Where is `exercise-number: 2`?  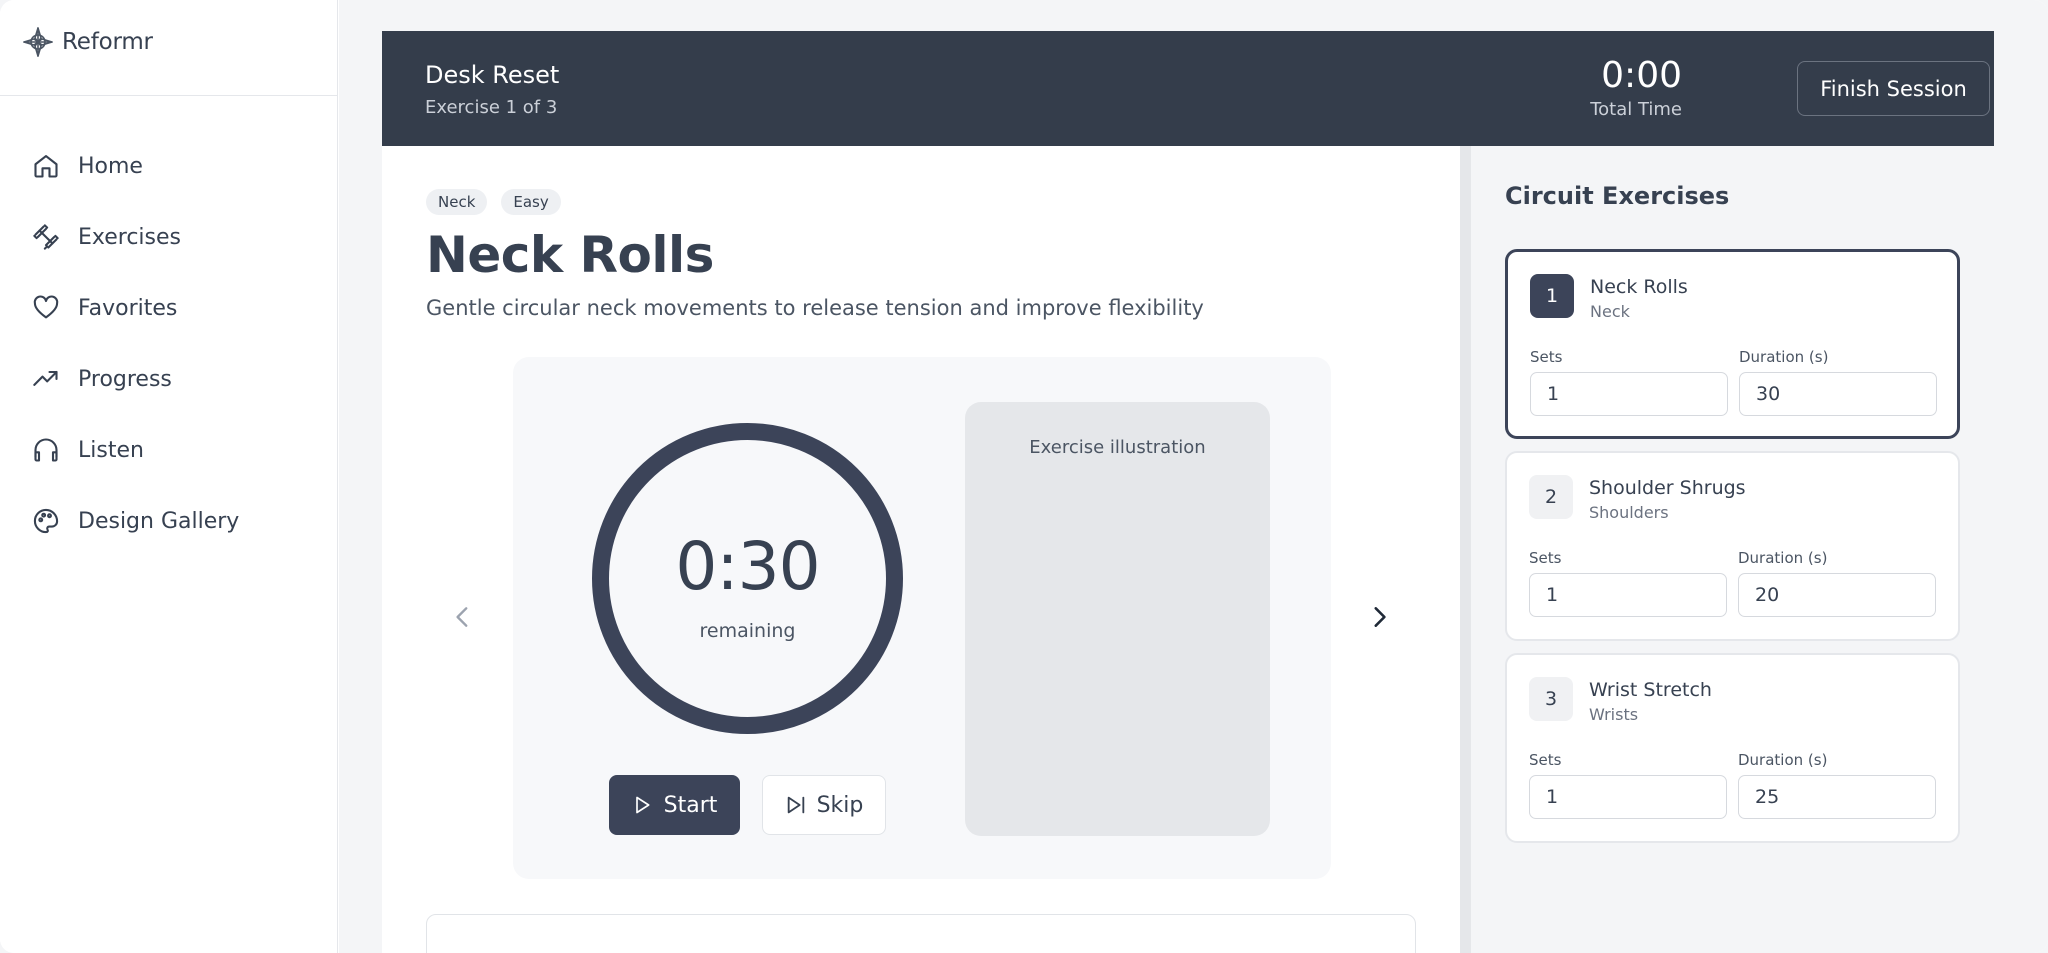 exercise-number: 2 is located at coordinates (1551, 497).